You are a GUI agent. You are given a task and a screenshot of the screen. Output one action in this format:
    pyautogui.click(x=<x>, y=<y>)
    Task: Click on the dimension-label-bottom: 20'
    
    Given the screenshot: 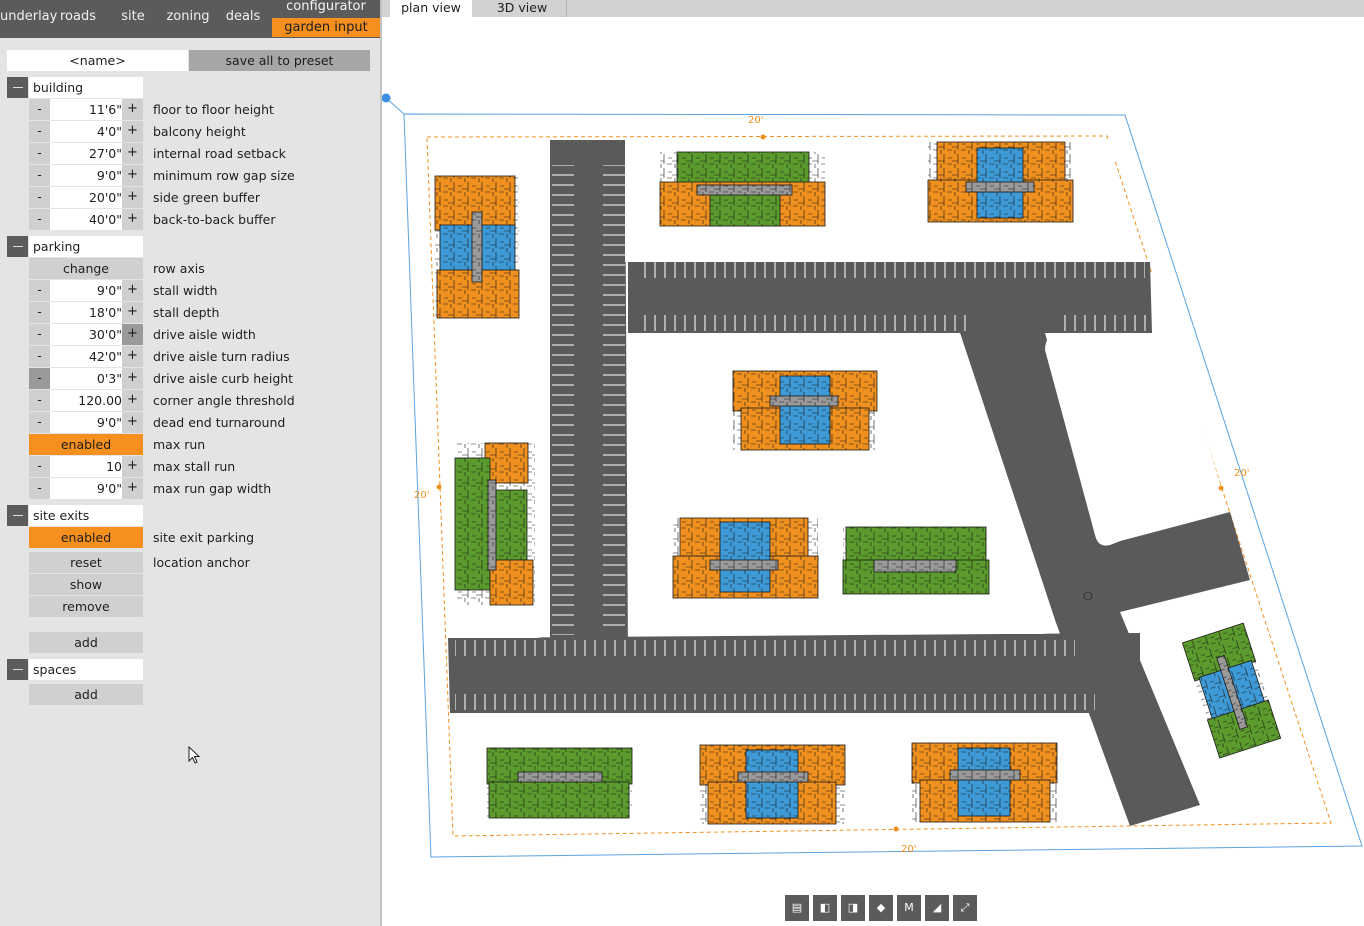 What is the action you would take?
    pyautogui.click(x=908, y=849)
    